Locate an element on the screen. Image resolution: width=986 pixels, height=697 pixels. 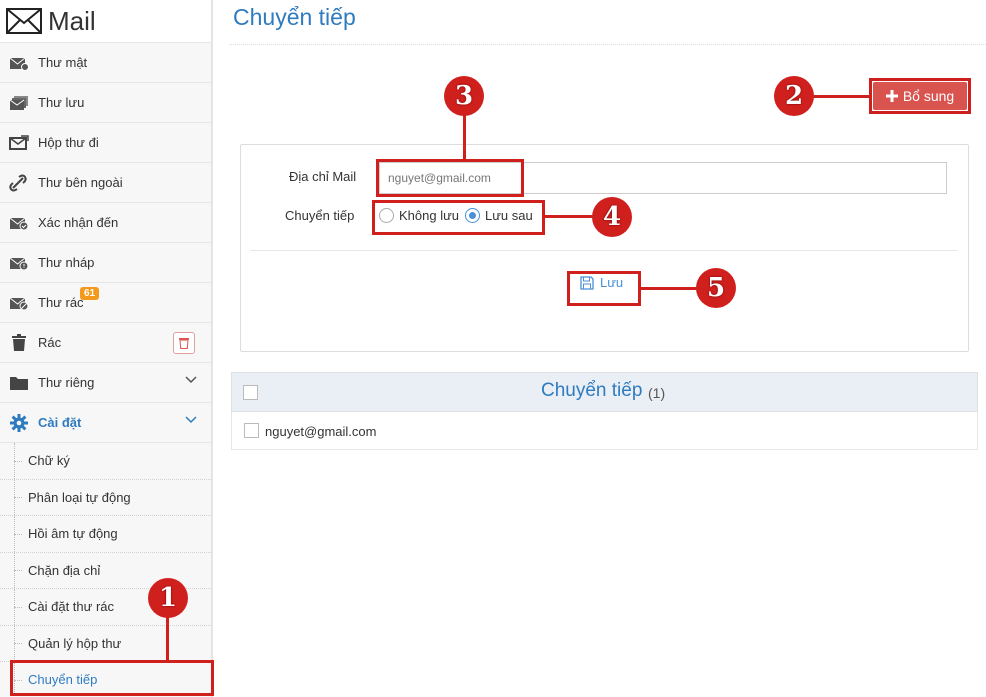
settings-mailbox: Quản lý hộp thư is located at coordinates (105, 643).